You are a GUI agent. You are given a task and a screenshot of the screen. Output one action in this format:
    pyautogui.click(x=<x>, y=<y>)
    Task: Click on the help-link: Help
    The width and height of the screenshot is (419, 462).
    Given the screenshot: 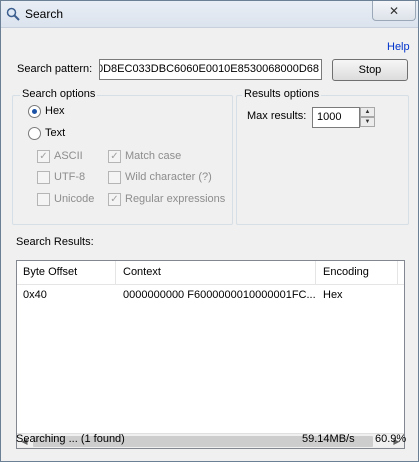 What is the action you would take?
    pyautogui.click(x=398, y=47)
    